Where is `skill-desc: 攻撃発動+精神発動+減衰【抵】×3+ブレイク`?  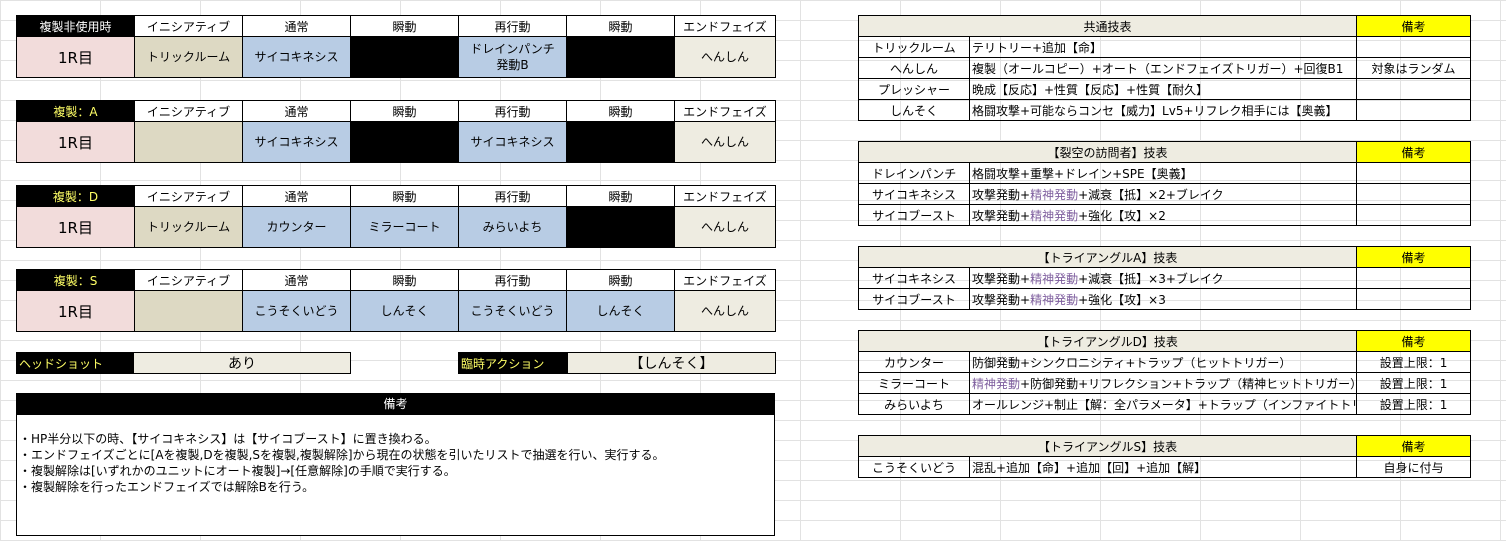
skill-desc: 攻撃発動+精神発動+減衰【抵】×3+ブレイク is located at coordinates (1163, 278).